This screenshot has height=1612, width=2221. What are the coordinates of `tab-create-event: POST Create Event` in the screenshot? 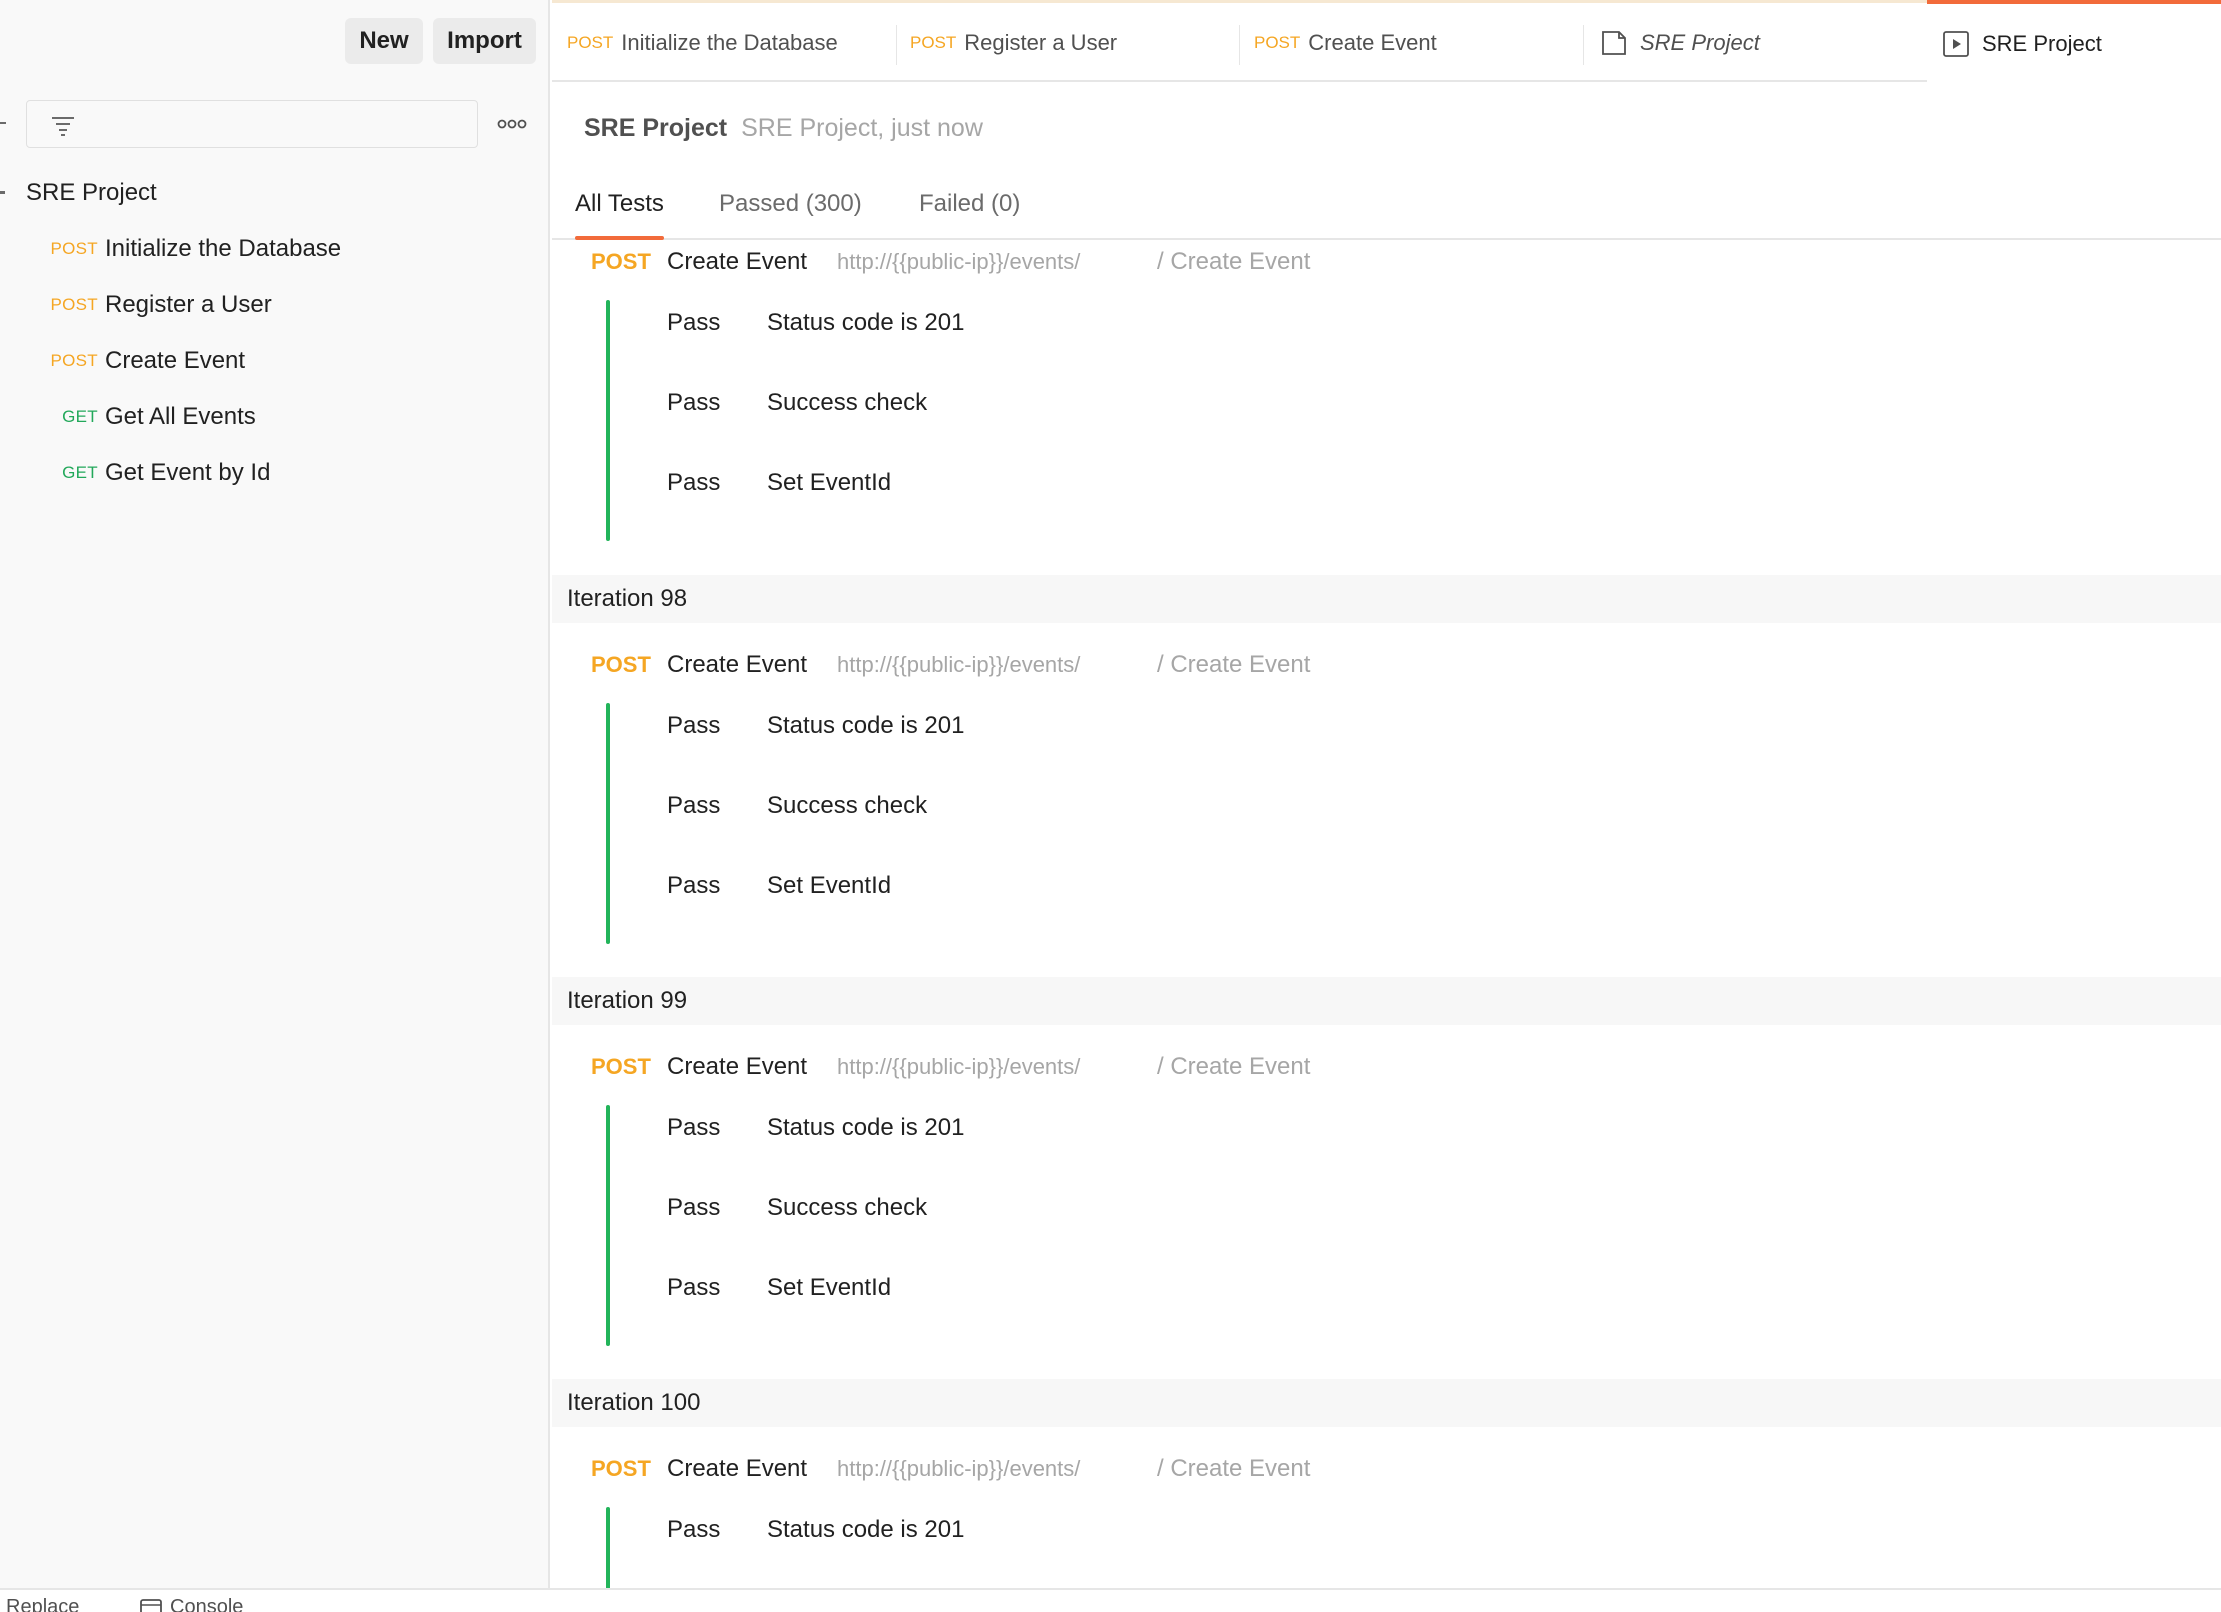 It's located at (1419, 42).